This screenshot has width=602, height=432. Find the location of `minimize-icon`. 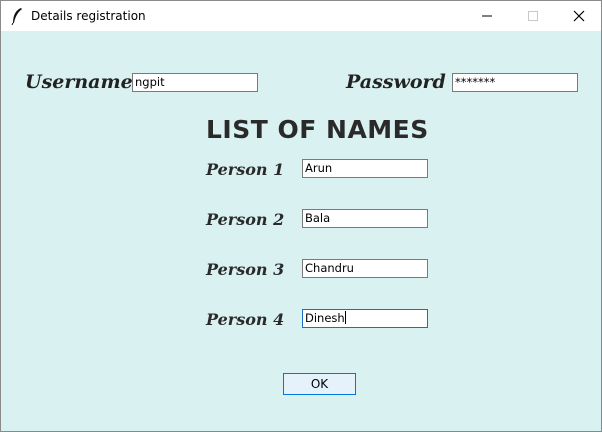

minimize-icon is located at coordinates (487, 16).